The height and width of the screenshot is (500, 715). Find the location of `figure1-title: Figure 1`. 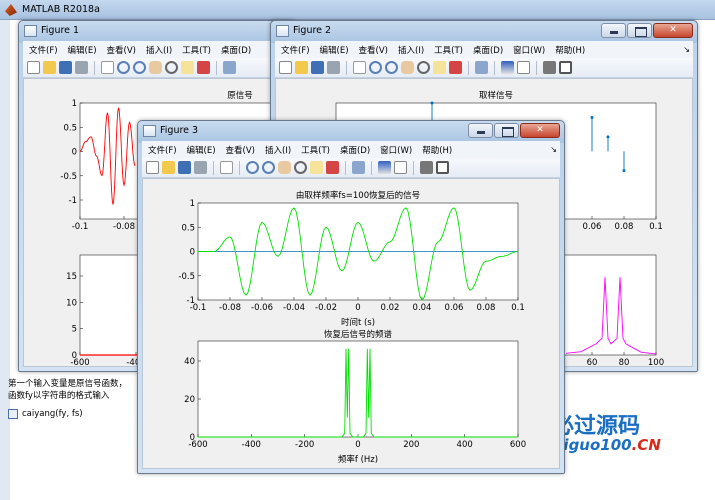

figure1-title: Figure 1 is located at coordinates (60, 30).